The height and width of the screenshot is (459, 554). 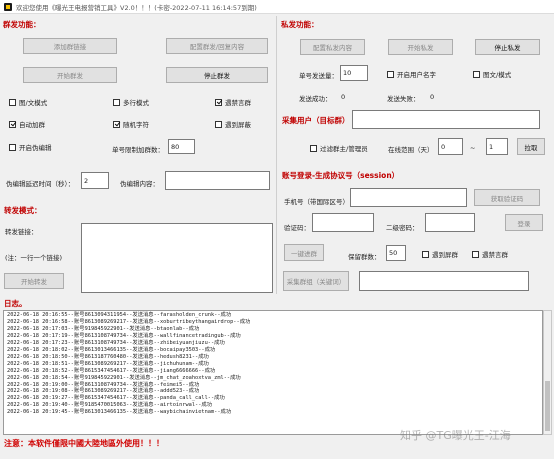 I want to click on keep-groups-input: 50, so click(x=396, y=253).